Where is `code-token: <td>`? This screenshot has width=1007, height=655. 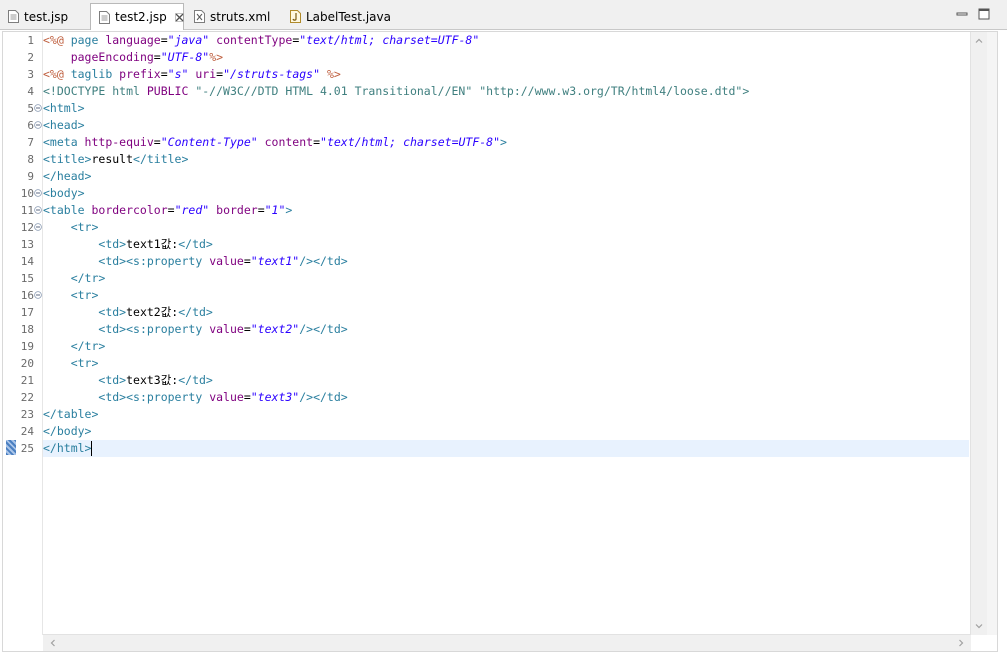 code-token: <td> is located at coordinates (112, 329).